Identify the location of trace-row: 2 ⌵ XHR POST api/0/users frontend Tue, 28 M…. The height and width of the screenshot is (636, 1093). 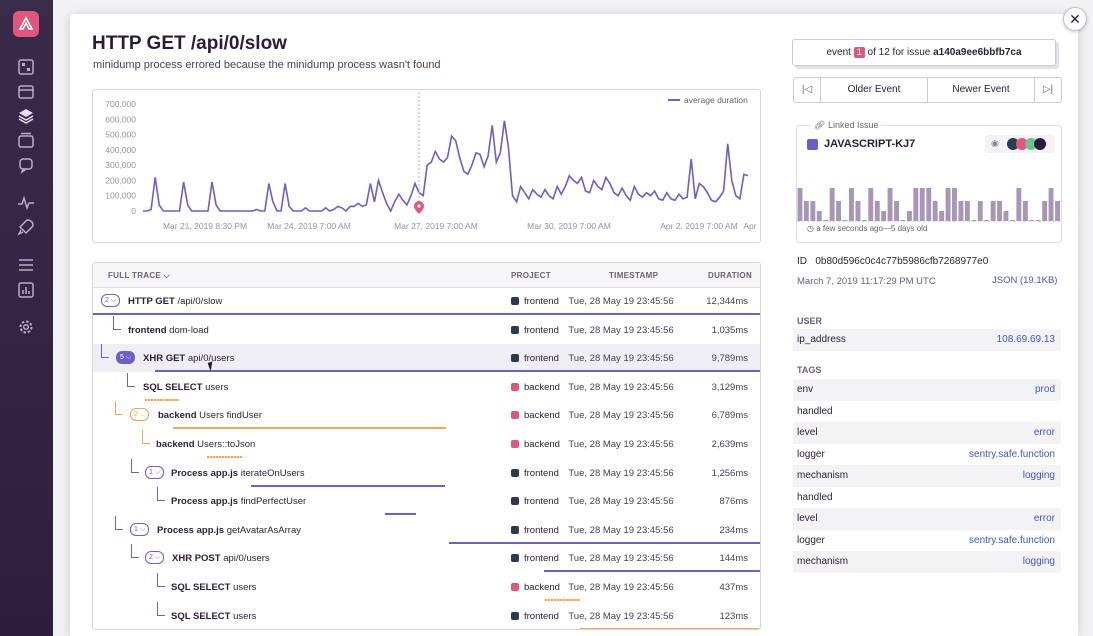
(426, 558).